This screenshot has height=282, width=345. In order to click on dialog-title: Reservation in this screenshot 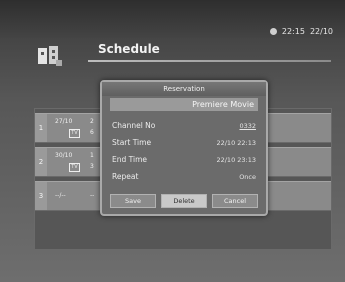, I will do `click(184, 89)`.